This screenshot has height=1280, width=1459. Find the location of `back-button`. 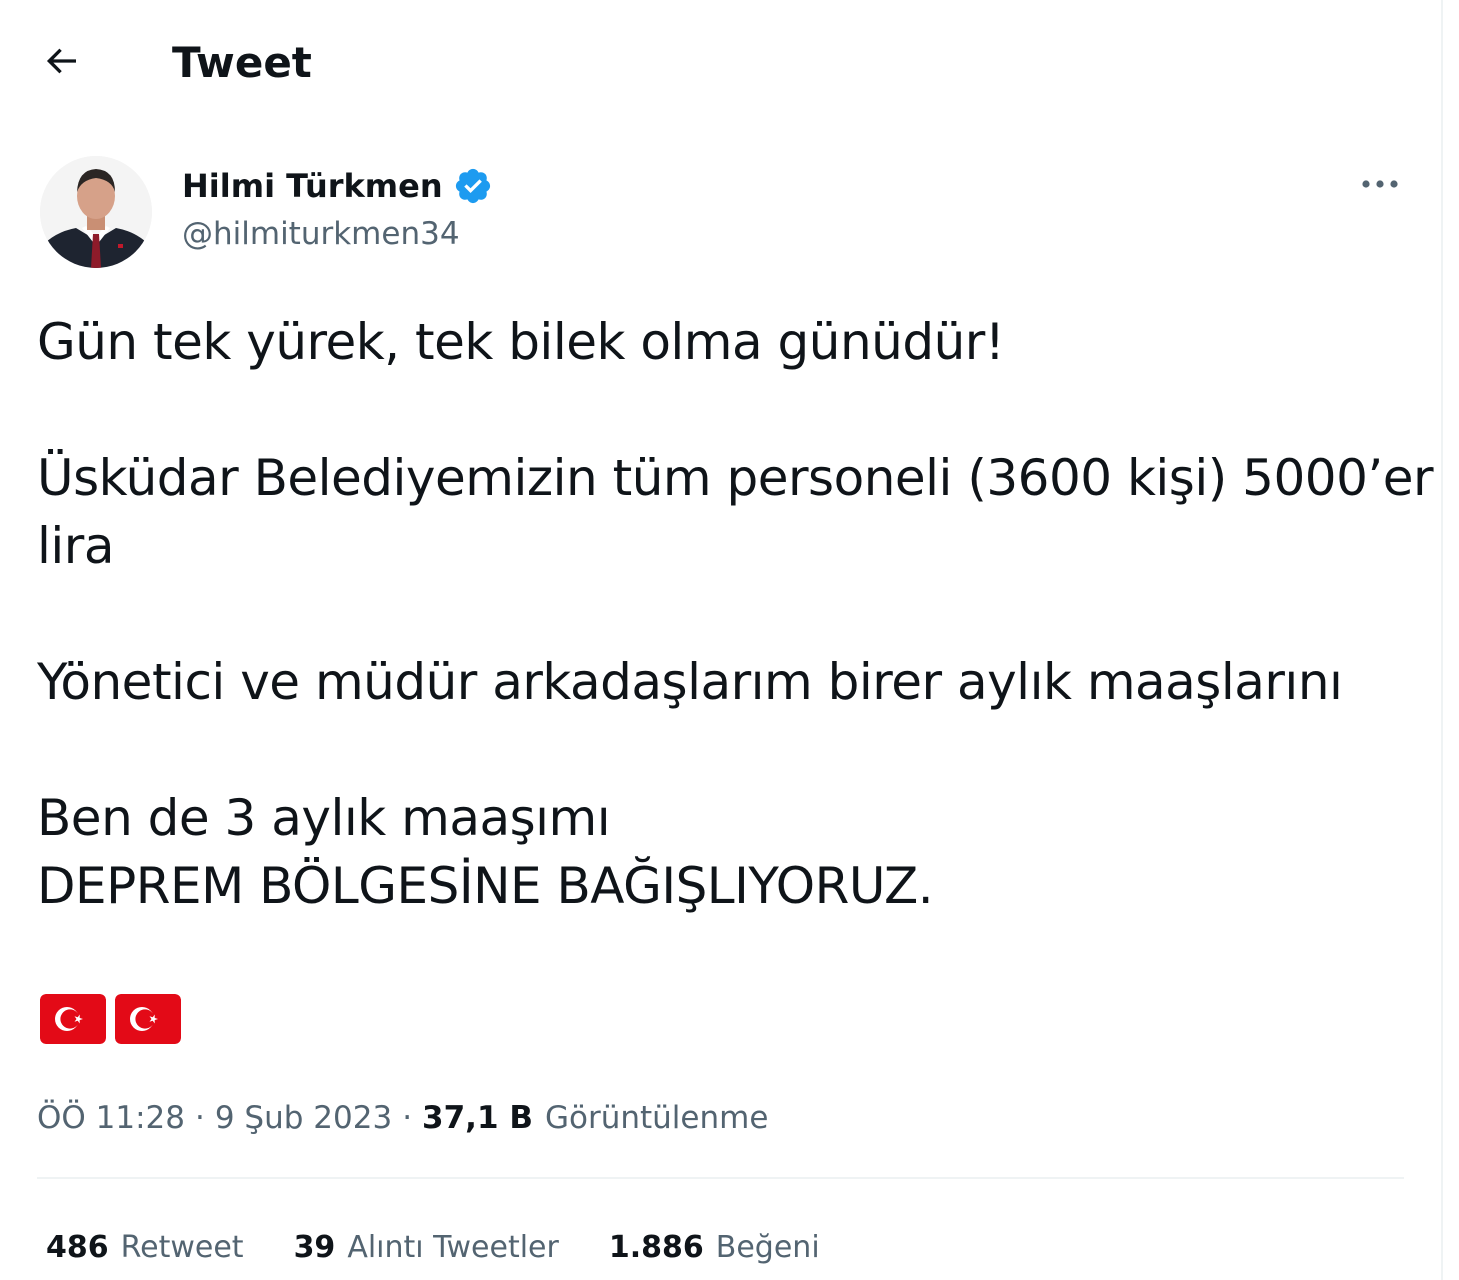

back-button is located at coordinates (61, 63).